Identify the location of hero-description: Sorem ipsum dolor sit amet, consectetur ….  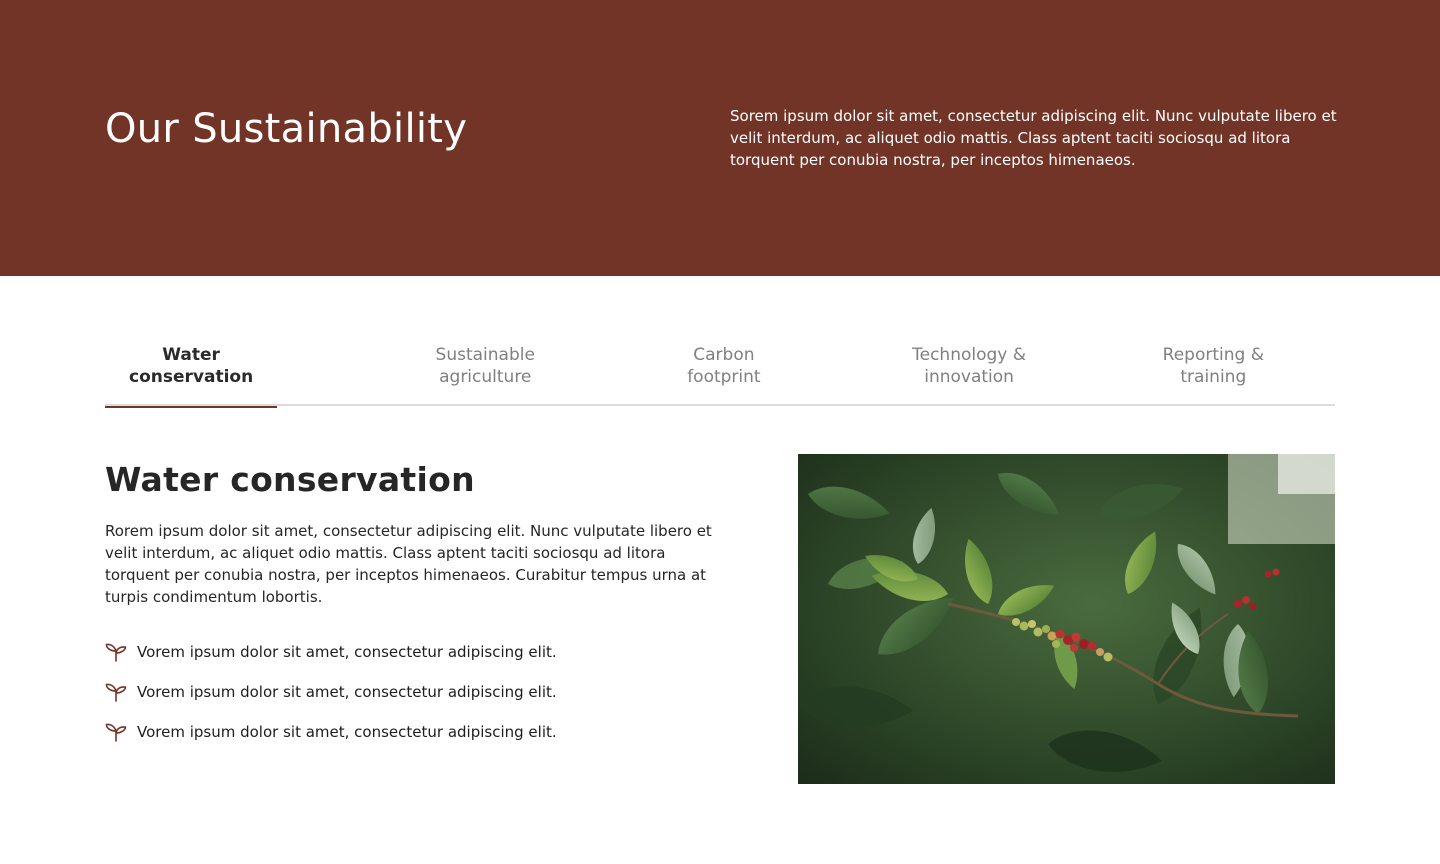
(1033, 138).